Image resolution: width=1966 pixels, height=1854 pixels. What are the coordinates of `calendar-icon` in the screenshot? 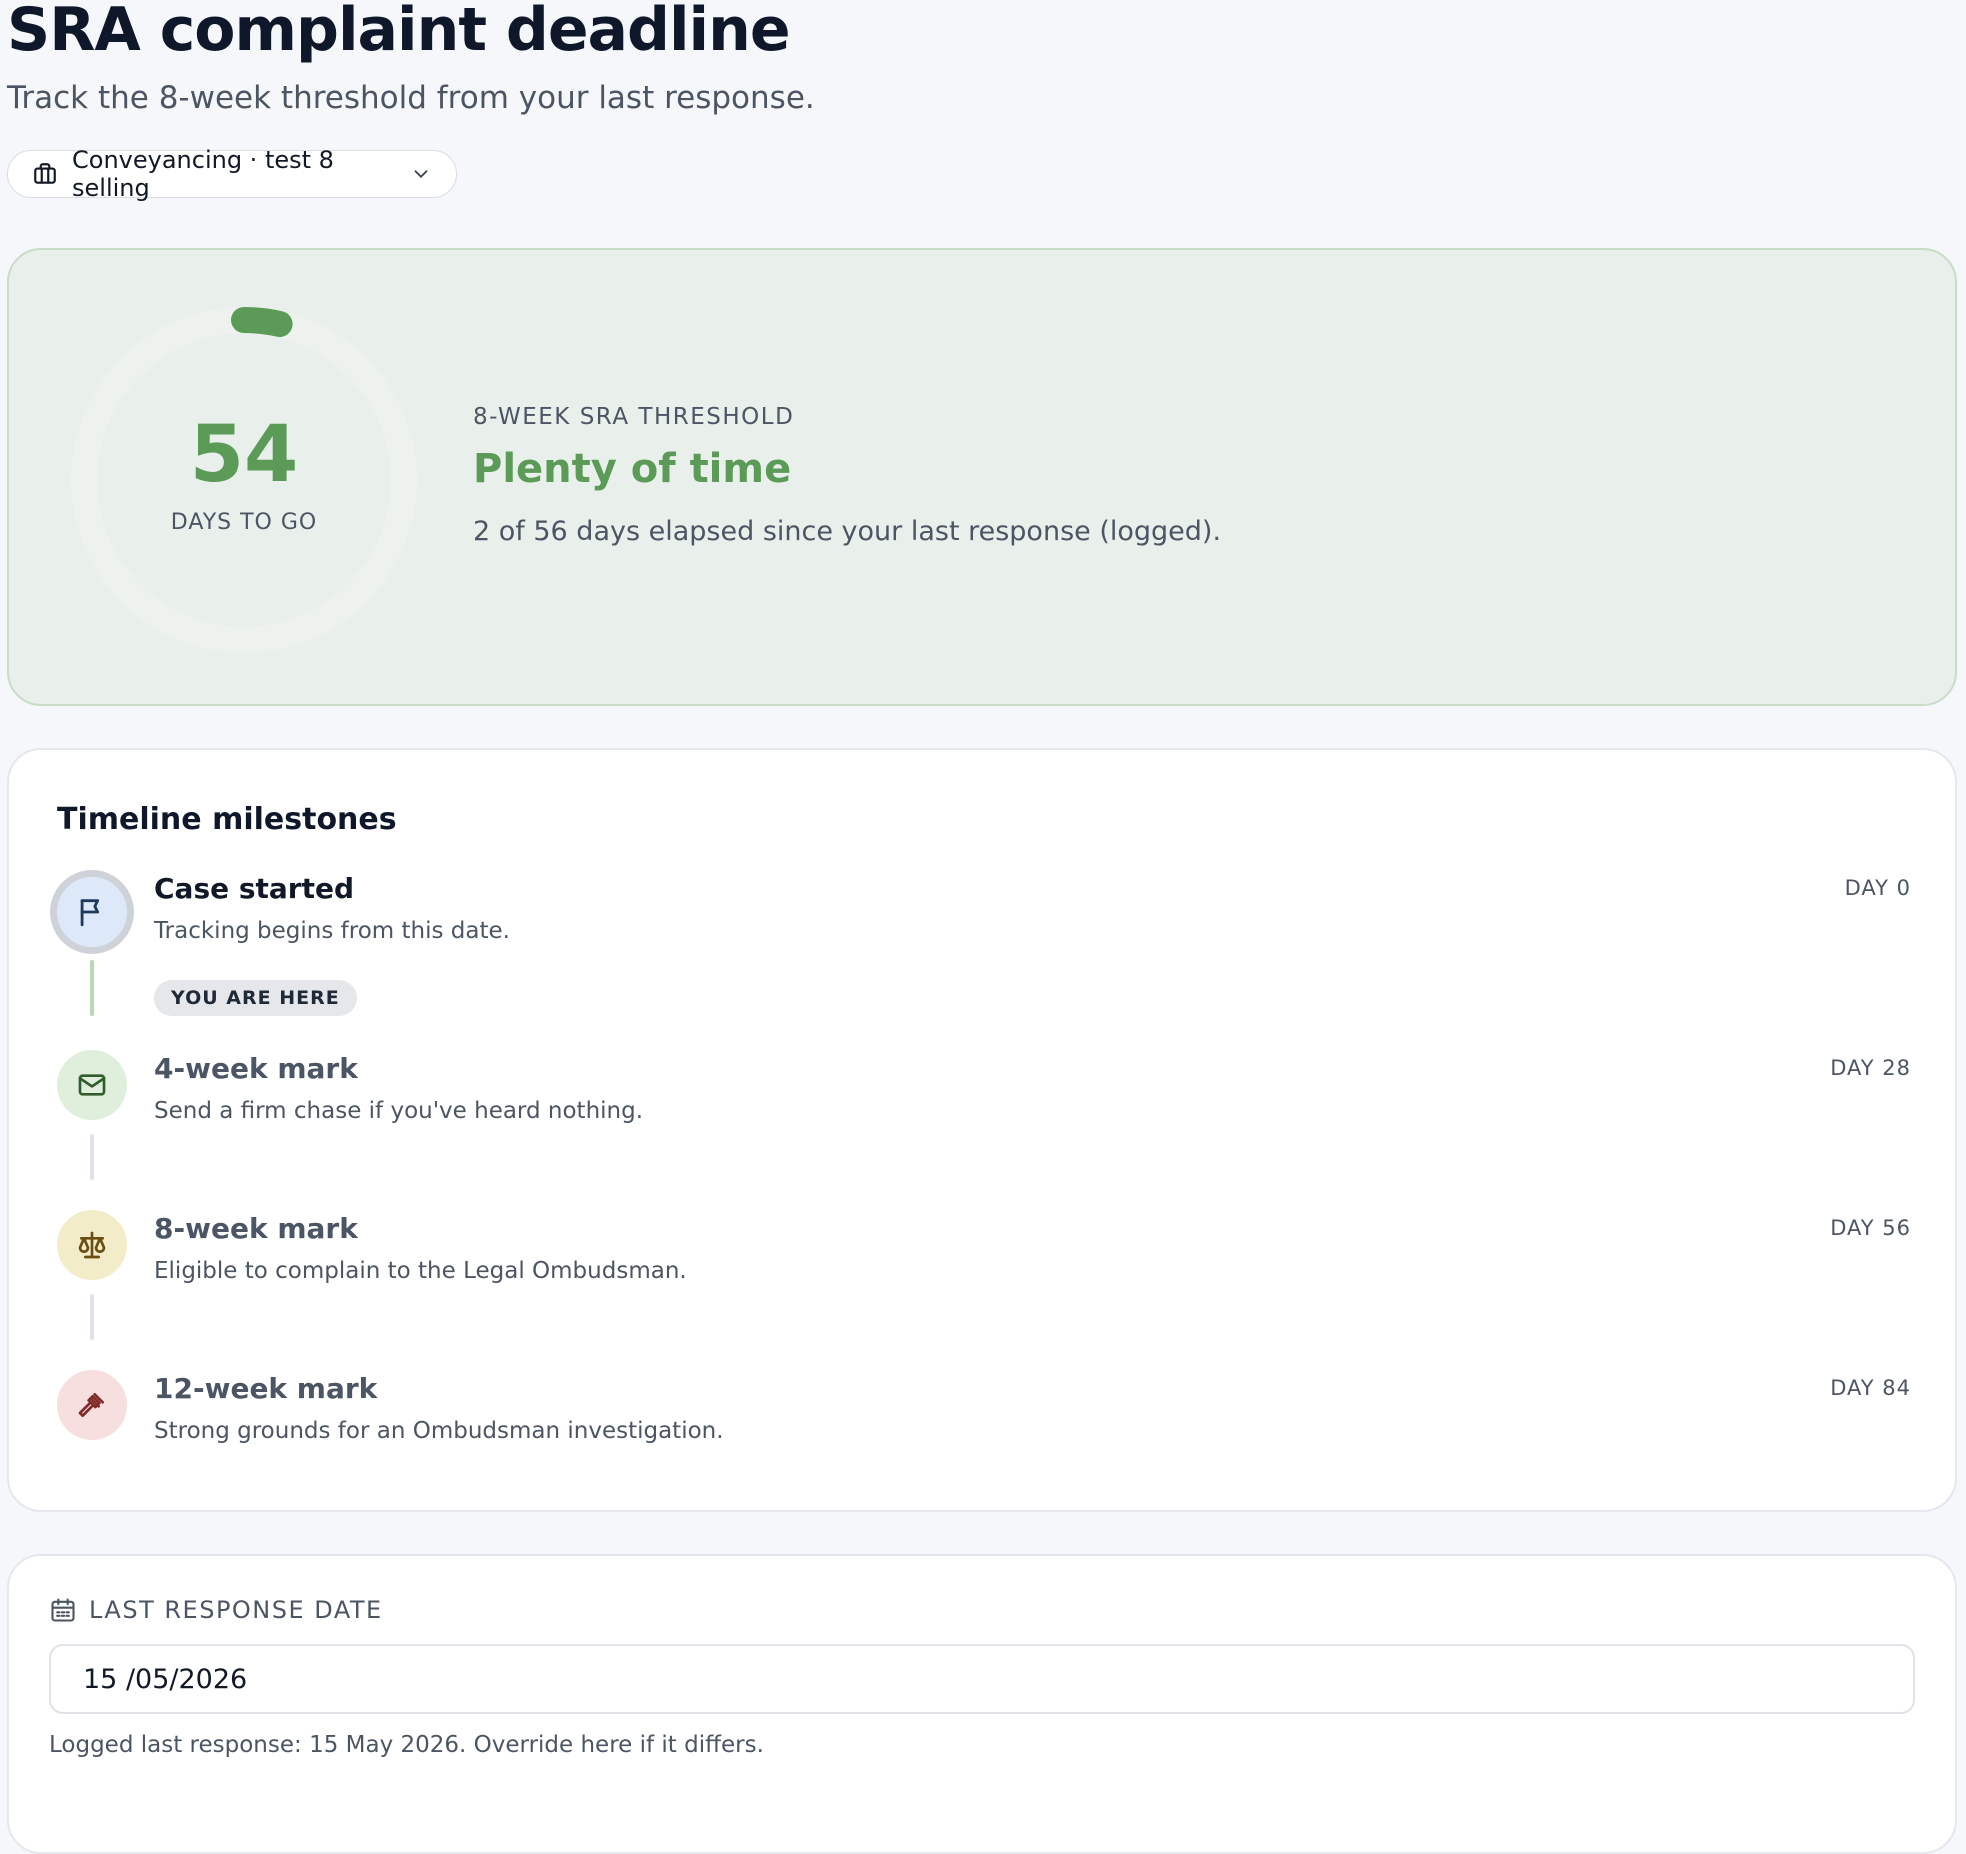 It's located at (63, 1610).